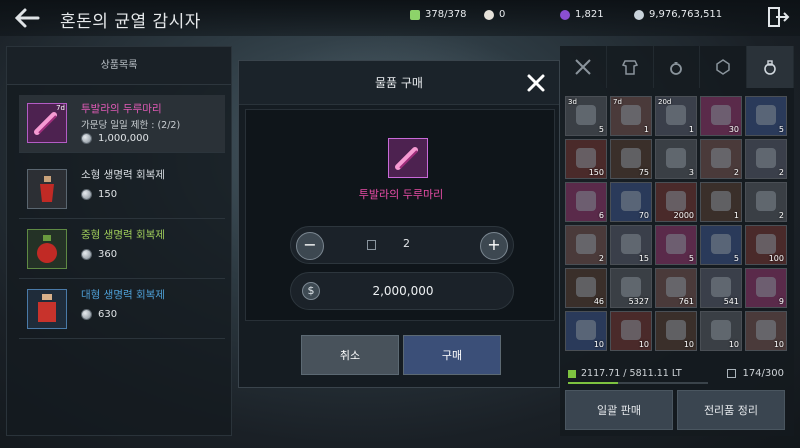 The height and width of the screenshot is (448, 800). Describe the element at coordinates (736, 172) in the screenshot. I see `slot-count: 2` at that location.